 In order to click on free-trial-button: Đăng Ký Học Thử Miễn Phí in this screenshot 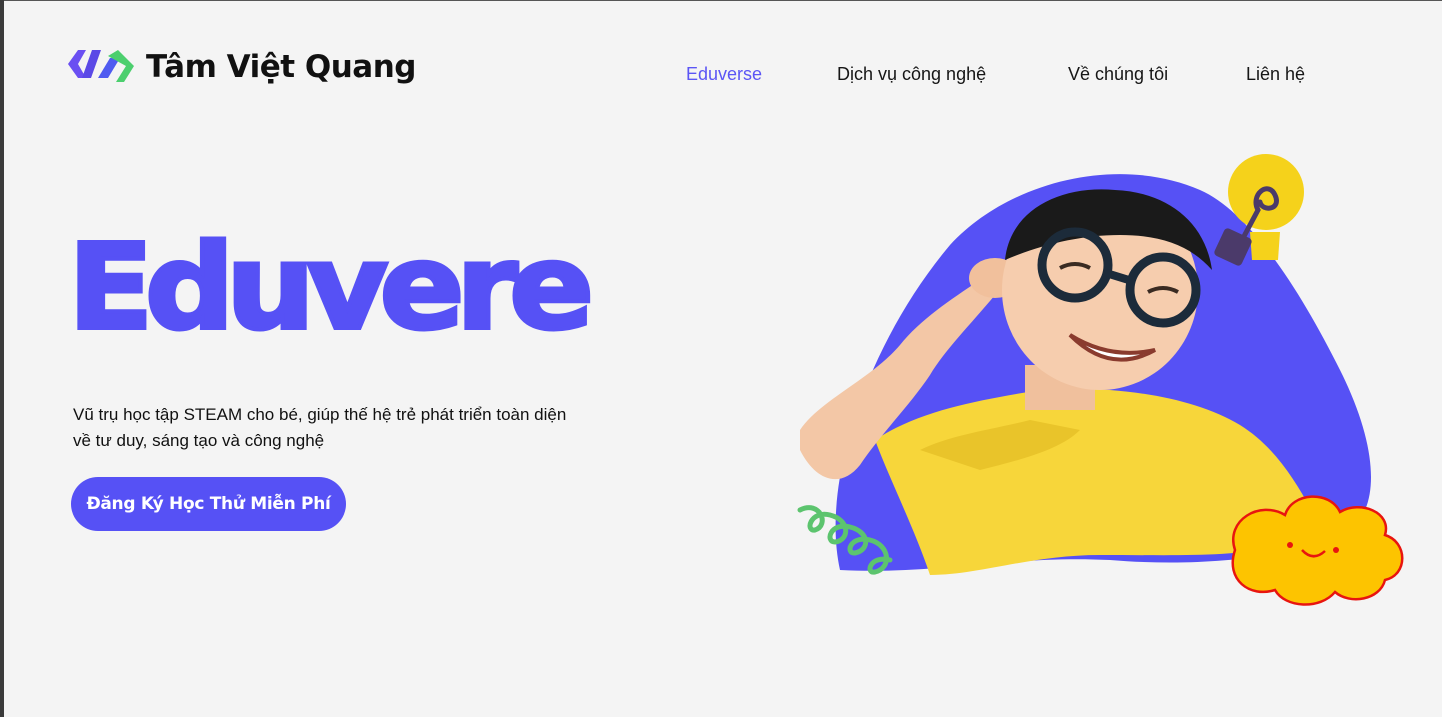, I will do `click(208, 504)`.